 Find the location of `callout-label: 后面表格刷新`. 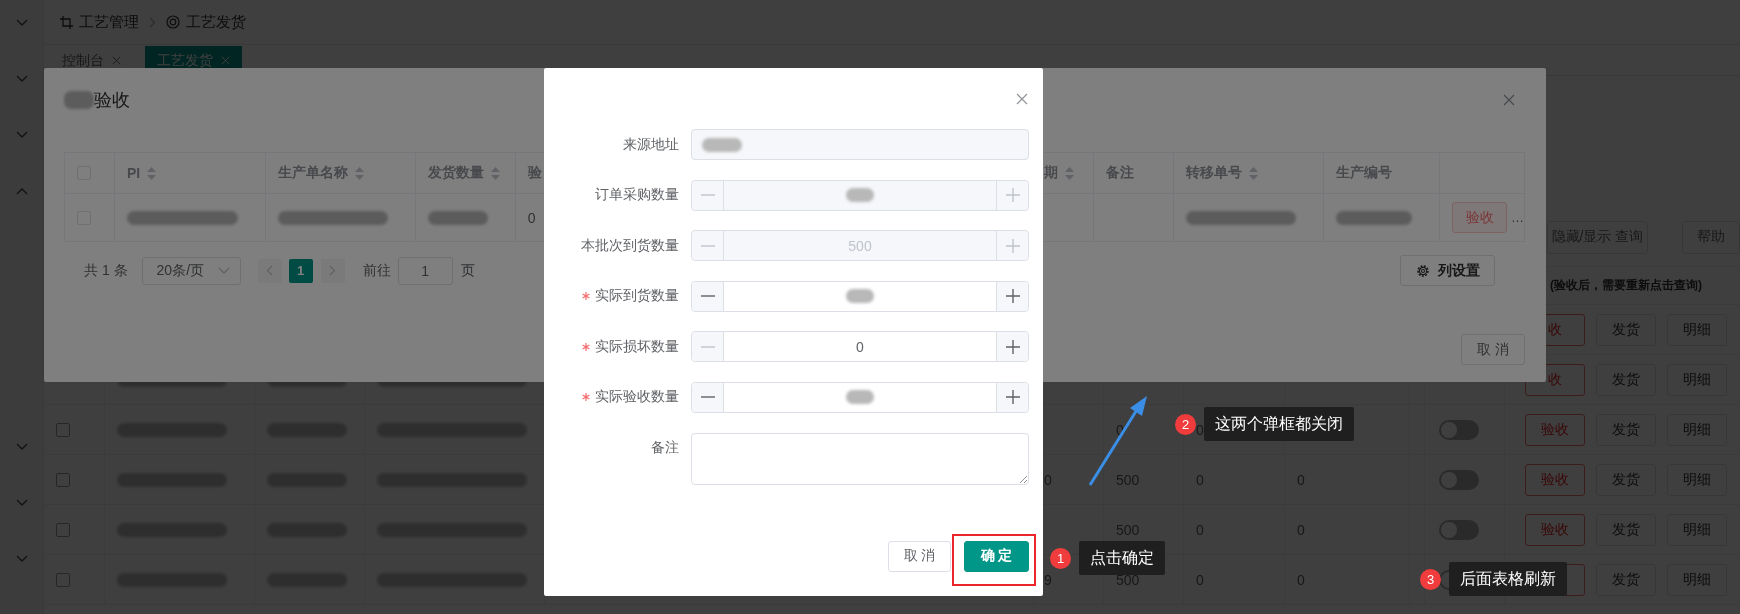

callout-label: 后面表格刷新 is located at coordinates (1508, 579).